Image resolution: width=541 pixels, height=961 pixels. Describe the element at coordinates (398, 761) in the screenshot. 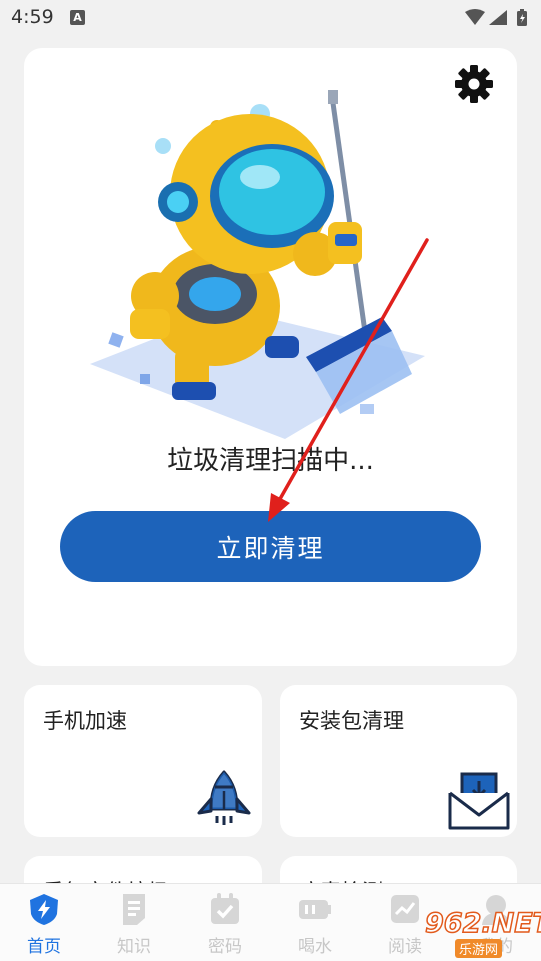

I see `tool-card-apk-clean: 安装包清理` at that location.